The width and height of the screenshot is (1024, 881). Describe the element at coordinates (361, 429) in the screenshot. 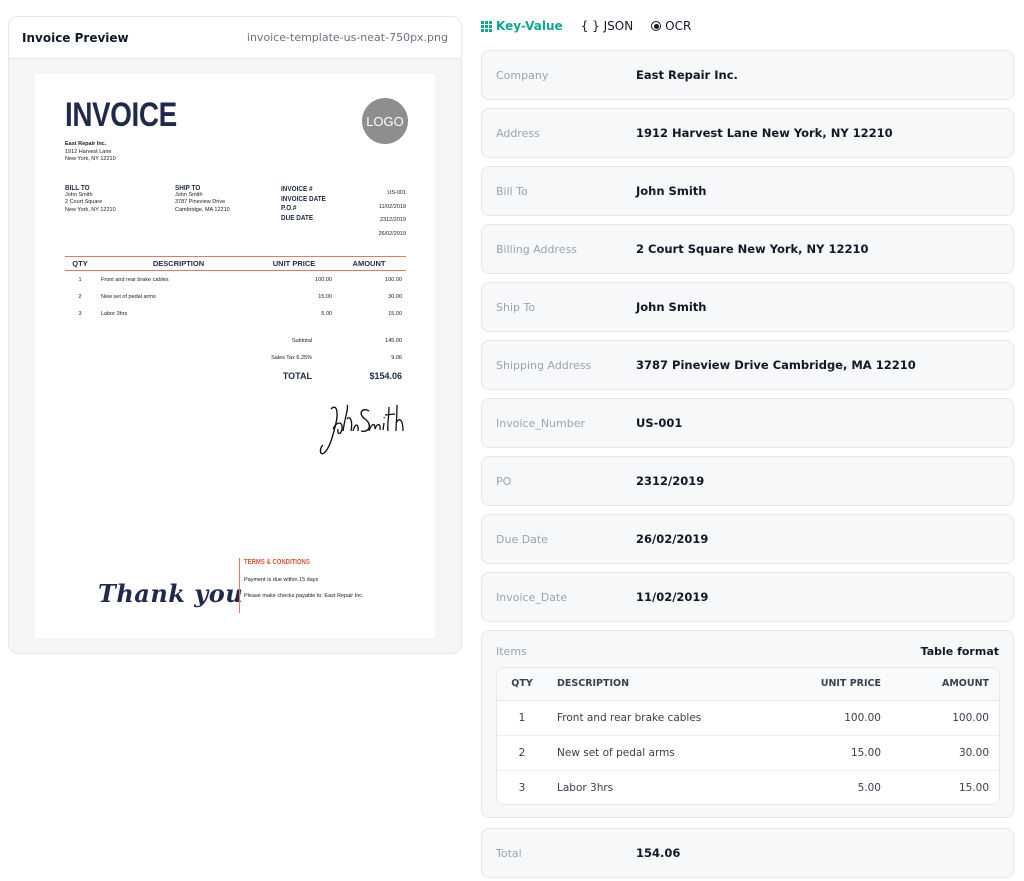

I see `signature-image` at that location.